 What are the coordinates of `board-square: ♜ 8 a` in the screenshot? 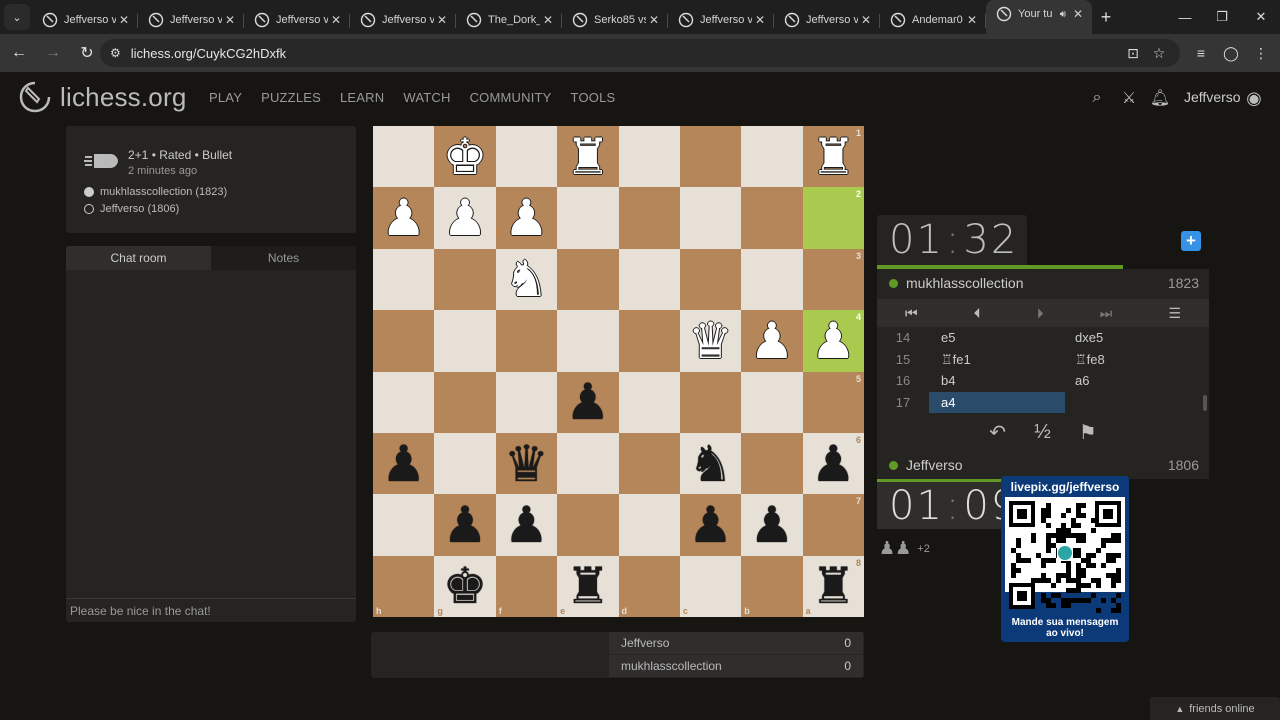 It's located at (833, 586).